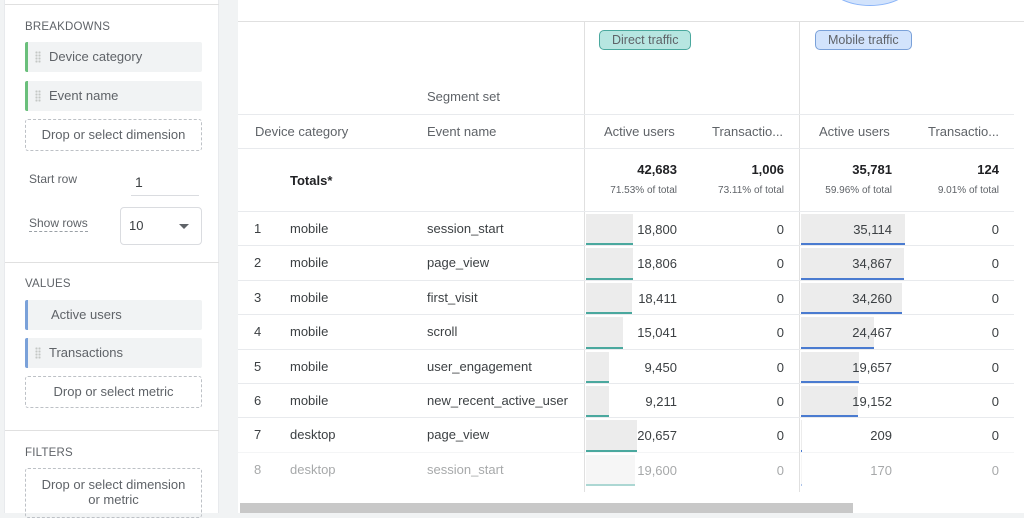 The image size is (1024, 518). I want to click on column-header-active-users-mobile: Active users, so click(854, 131).